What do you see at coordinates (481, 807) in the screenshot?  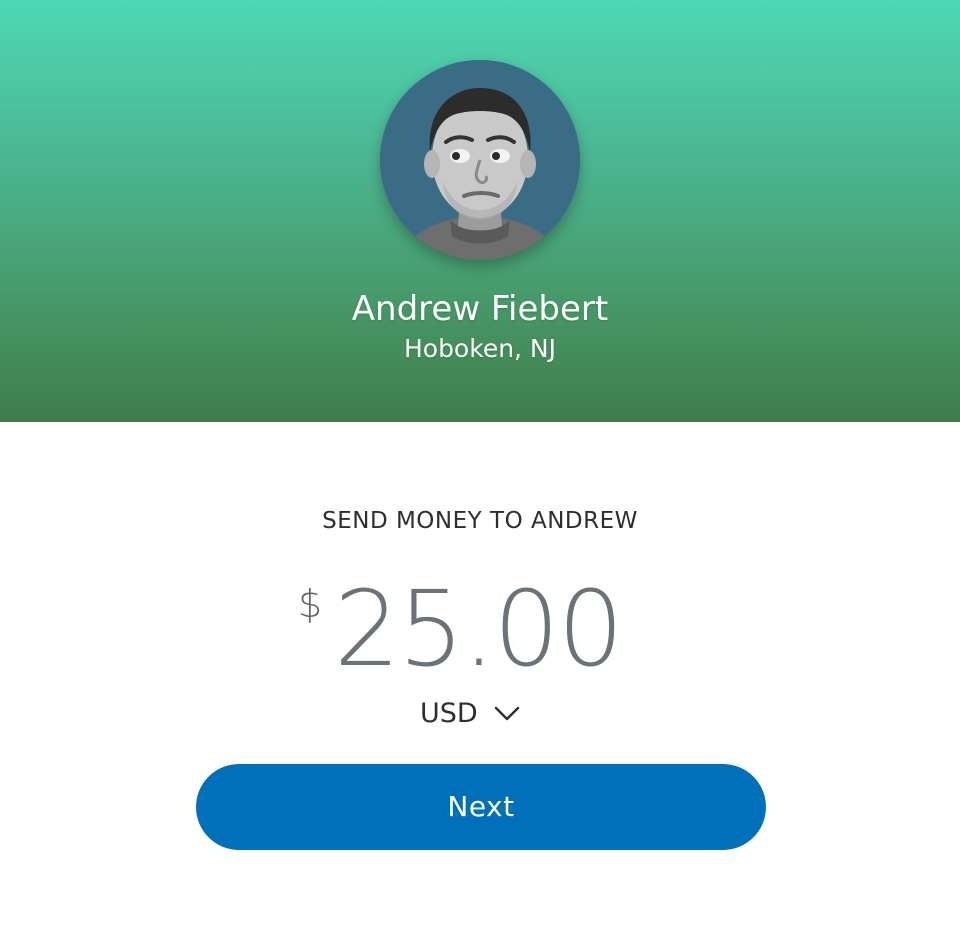 I see `next-button: Next` at bounding box center [481, 807].